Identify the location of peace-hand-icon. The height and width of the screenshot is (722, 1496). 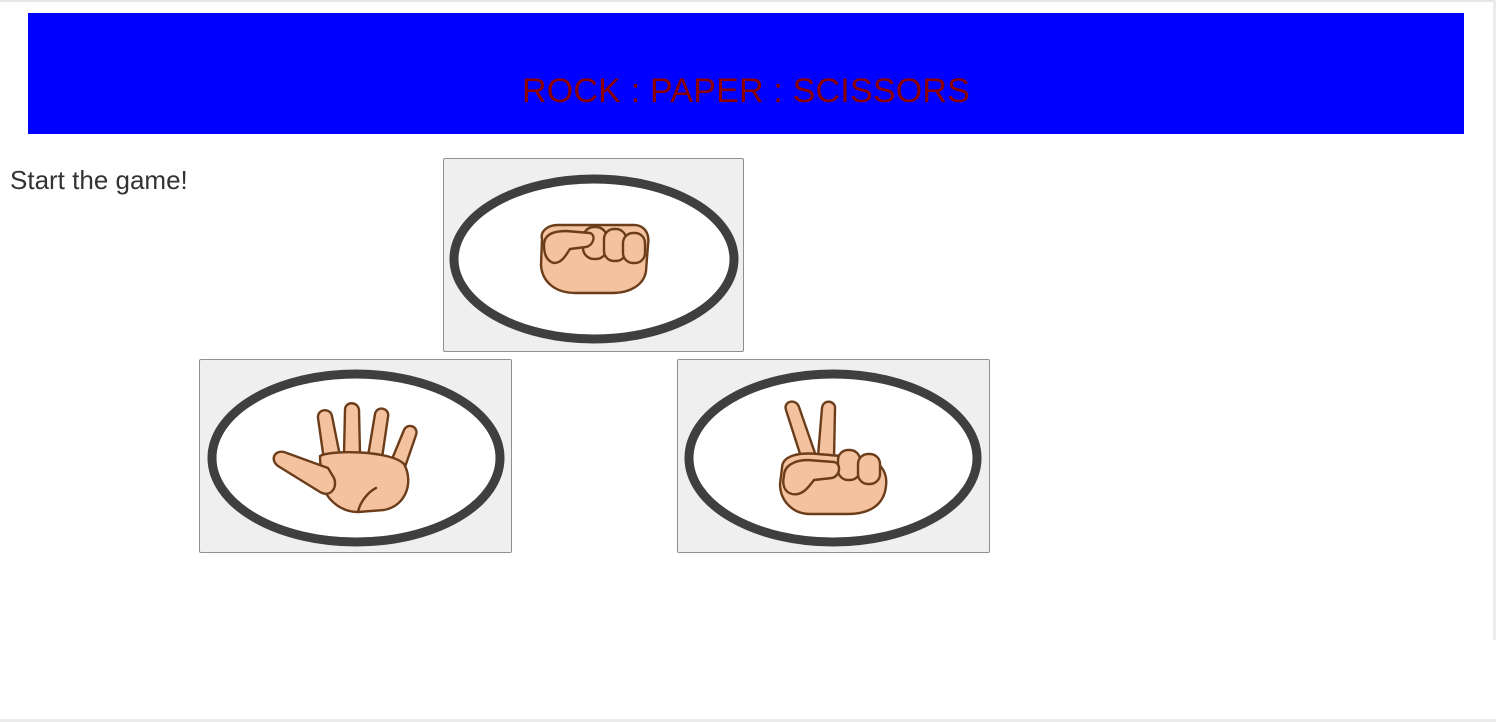
(833, 458).